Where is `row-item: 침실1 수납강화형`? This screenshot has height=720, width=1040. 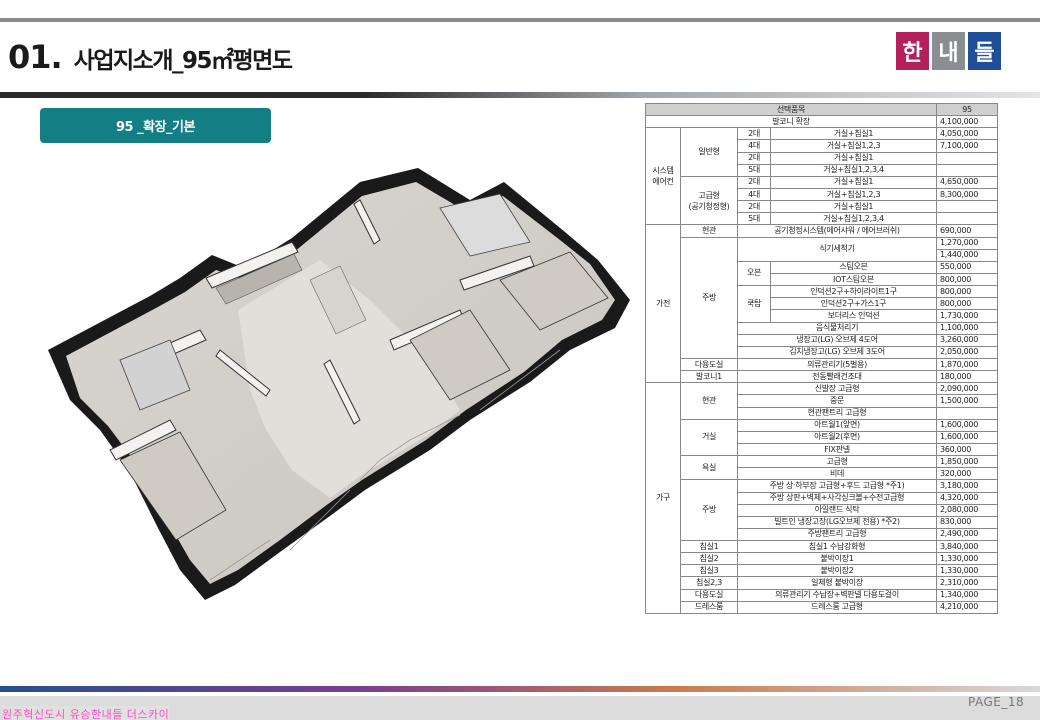
row-item: 침실1 수납강화형 is located at coordinates (837, 547).